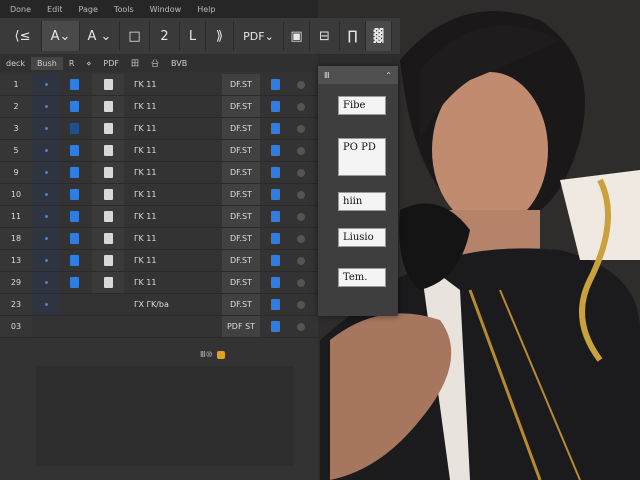 The width and height of the screenshot is (640, 480). Describe the element at coordinates (155, 63) in the screenshot. I see `subtab-cjk: 㕣` at that location.